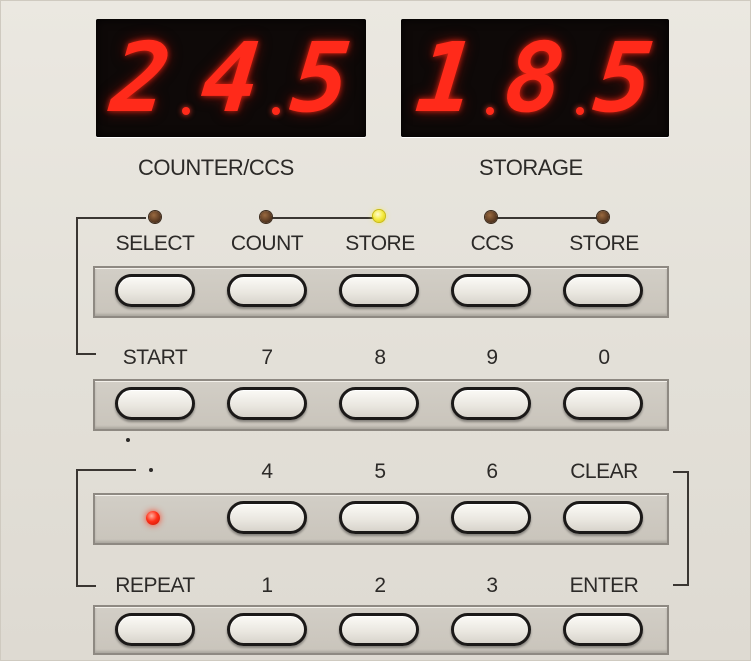  Describe the element at coordinates (380, 585) in the screenshot. I see `key-2-label: 2` at that location.